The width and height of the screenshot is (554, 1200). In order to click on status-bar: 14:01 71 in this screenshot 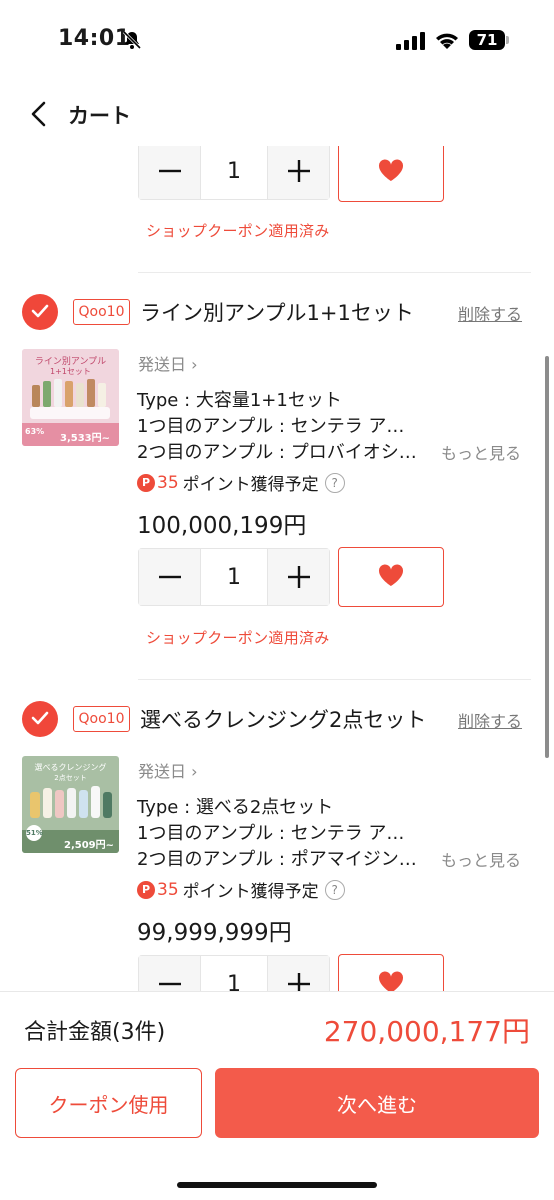, I will do `click(277, 40)`.